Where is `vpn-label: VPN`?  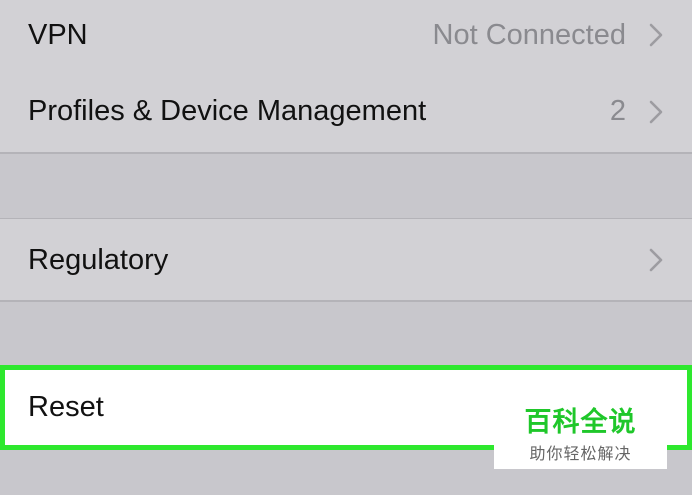
vpn-label: VPN is located at coordinates (58, 34).